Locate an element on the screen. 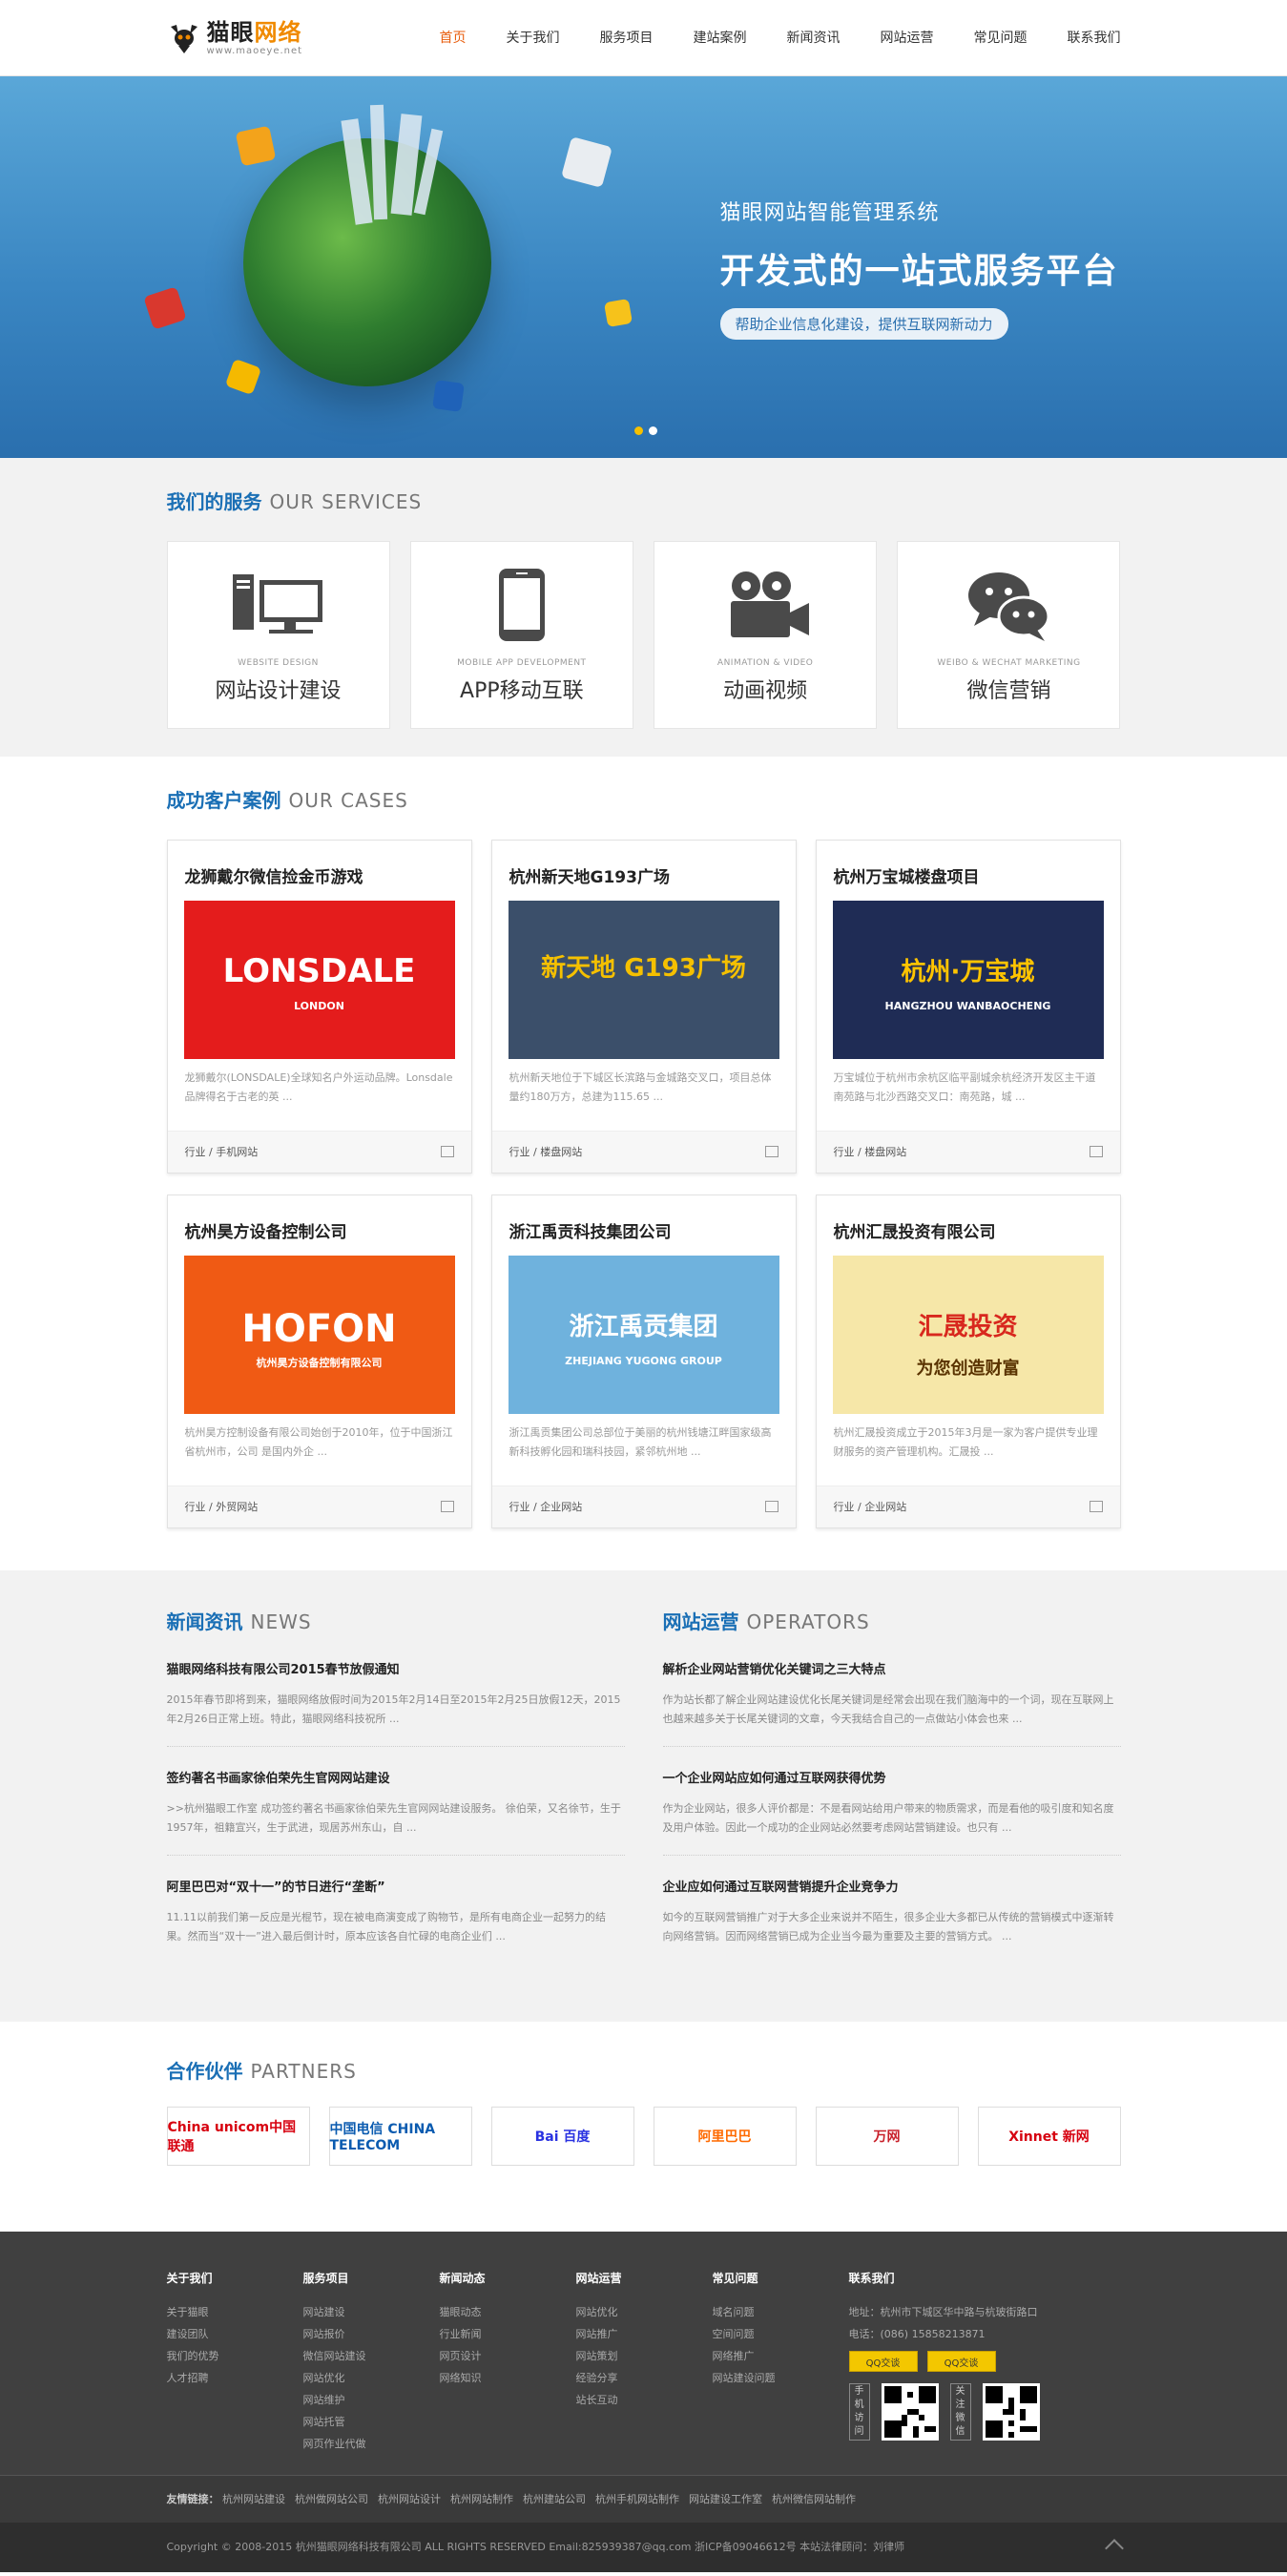  footer-link: 建设团队 is located at coordinates (235, 2334).